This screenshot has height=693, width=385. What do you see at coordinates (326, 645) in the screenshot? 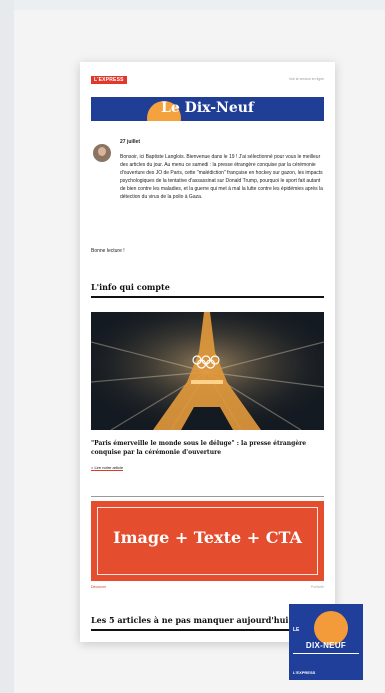
I see `badge-title: DIX-NEUF` at bounding box center [326, 645].